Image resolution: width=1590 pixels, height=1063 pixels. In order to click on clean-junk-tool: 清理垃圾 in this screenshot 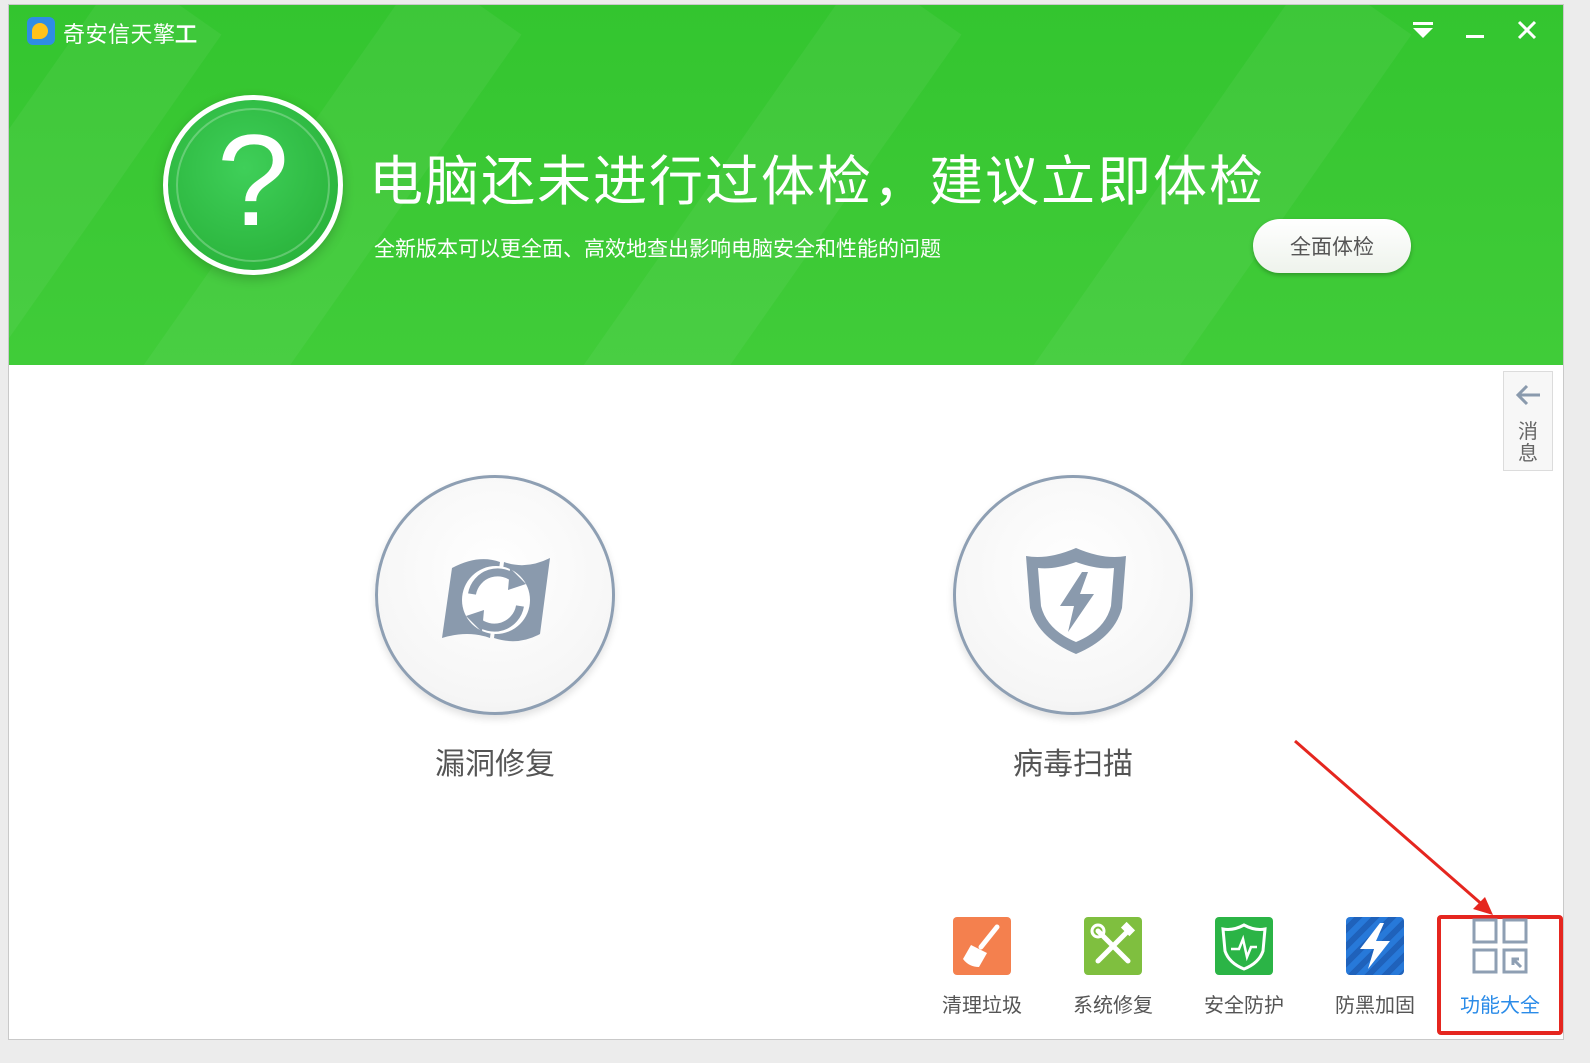, I will do `click(982, 967)`.